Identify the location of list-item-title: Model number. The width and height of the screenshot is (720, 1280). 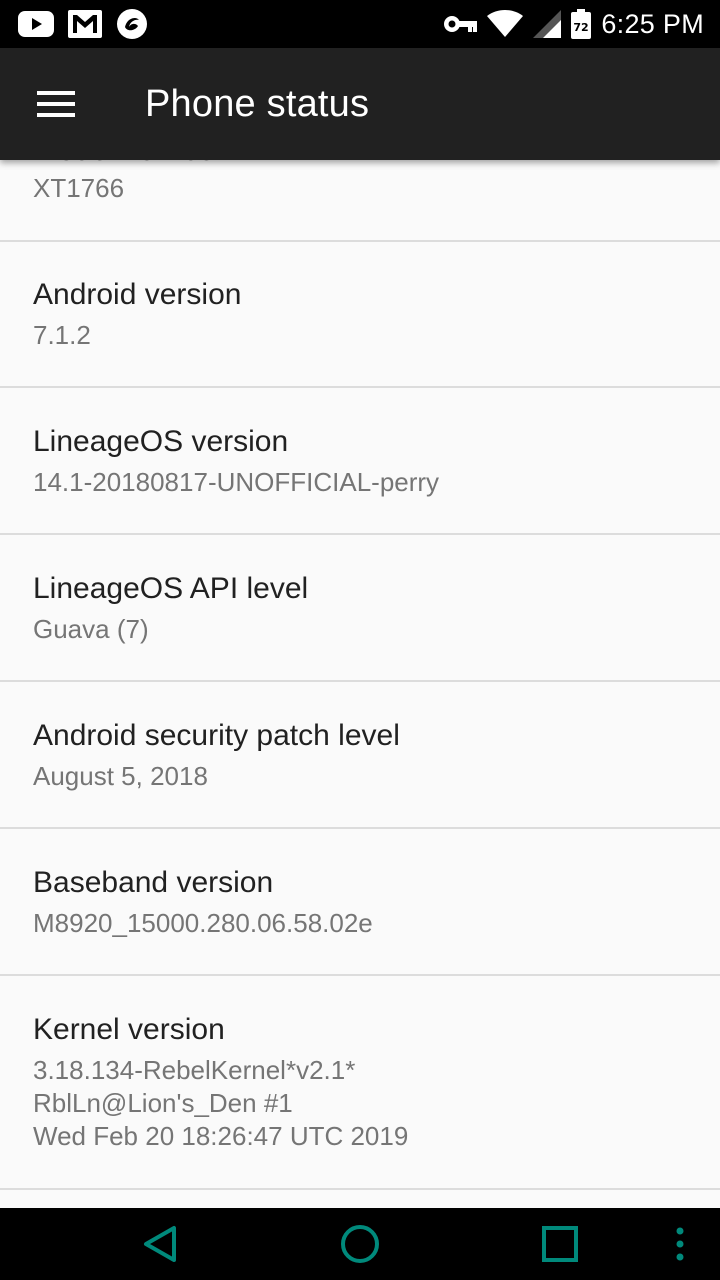
(129, 164).